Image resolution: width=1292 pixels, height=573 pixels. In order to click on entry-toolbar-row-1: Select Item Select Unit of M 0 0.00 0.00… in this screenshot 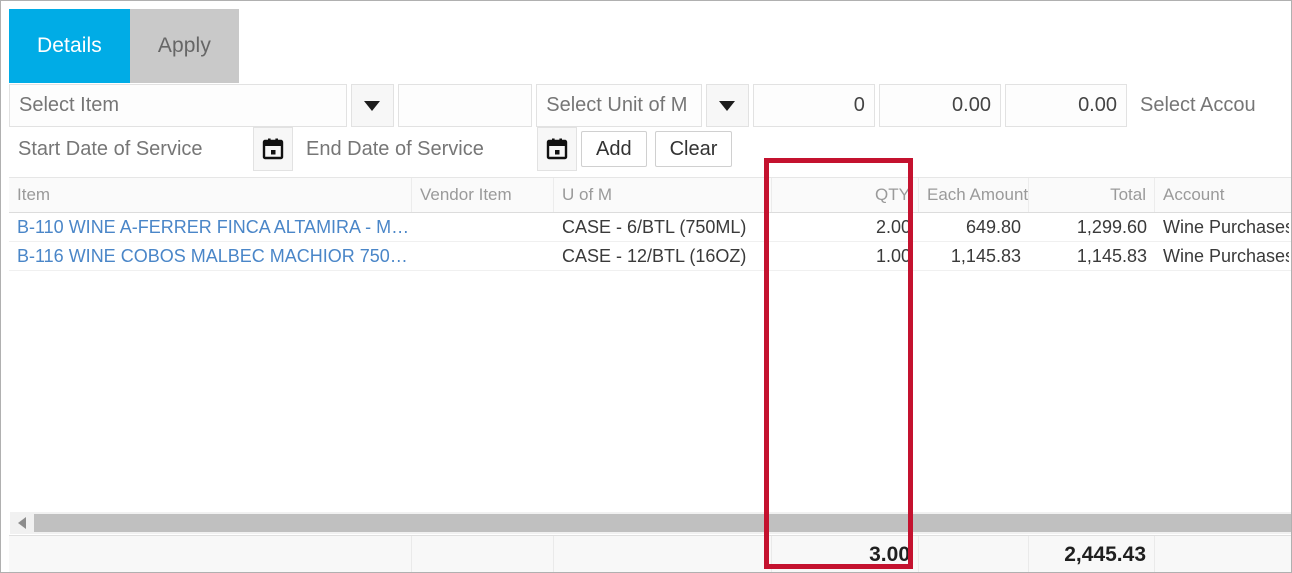, I will do `click(650, 105)`.